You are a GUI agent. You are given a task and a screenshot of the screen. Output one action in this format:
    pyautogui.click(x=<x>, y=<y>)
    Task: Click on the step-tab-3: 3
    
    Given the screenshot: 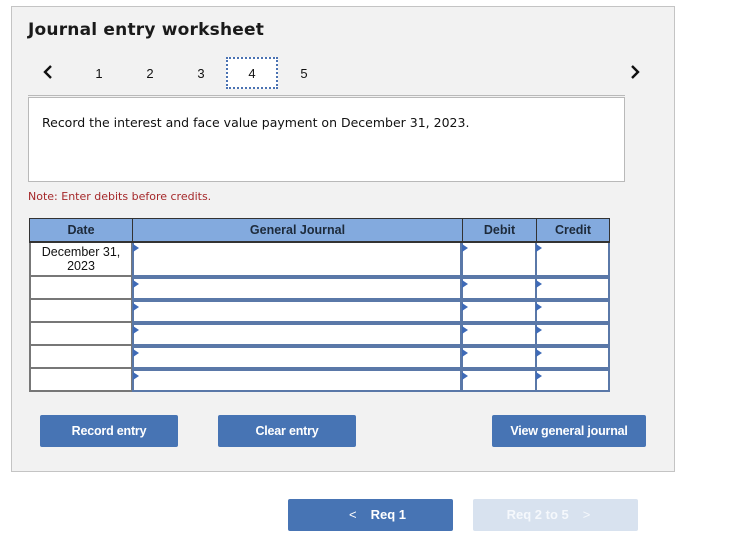 What is the action you would take?
    pyautogui.click(x=201, y=74)
    